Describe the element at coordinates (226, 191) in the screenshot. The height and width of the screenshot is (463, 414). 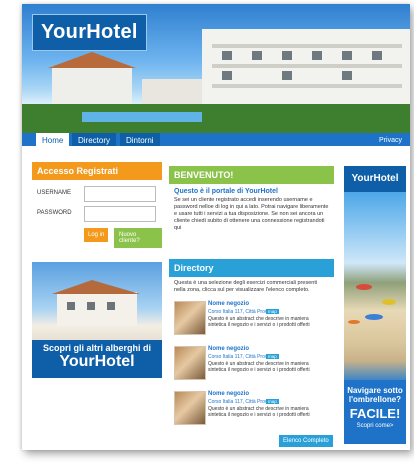
I see `welcome-intro: Questo è il portale di YourHotel` at that location.